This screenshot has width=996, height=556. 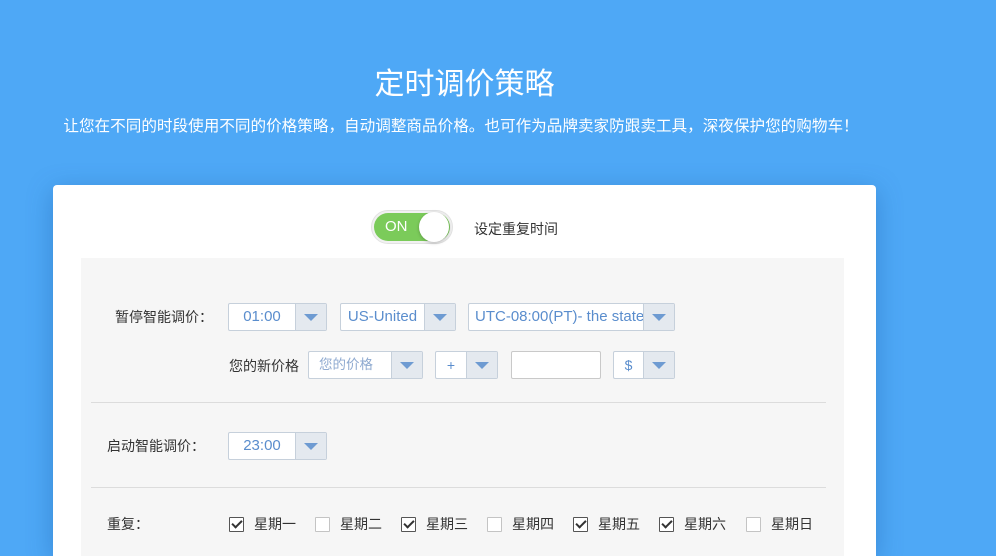 I want to click on repeat-time-label: 设定重复时间, so click(x=516, y=229).